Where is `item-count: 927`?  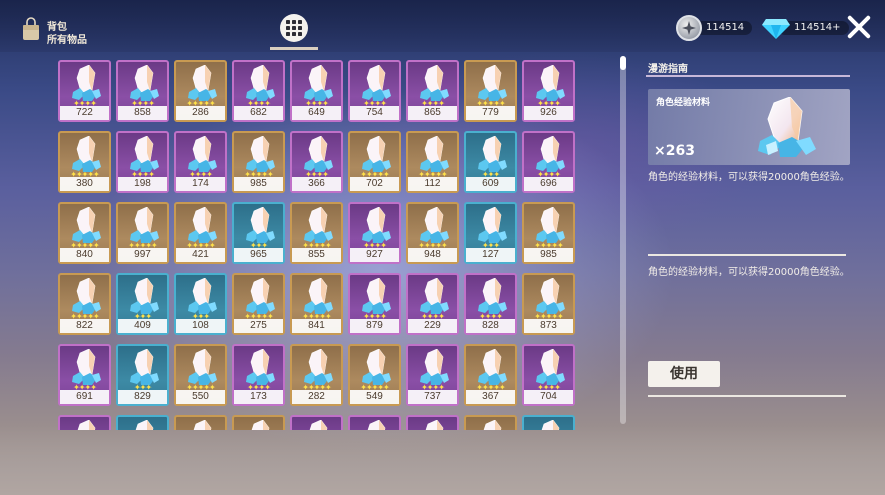 item-count: 927 is located at coordinates (374, 255).